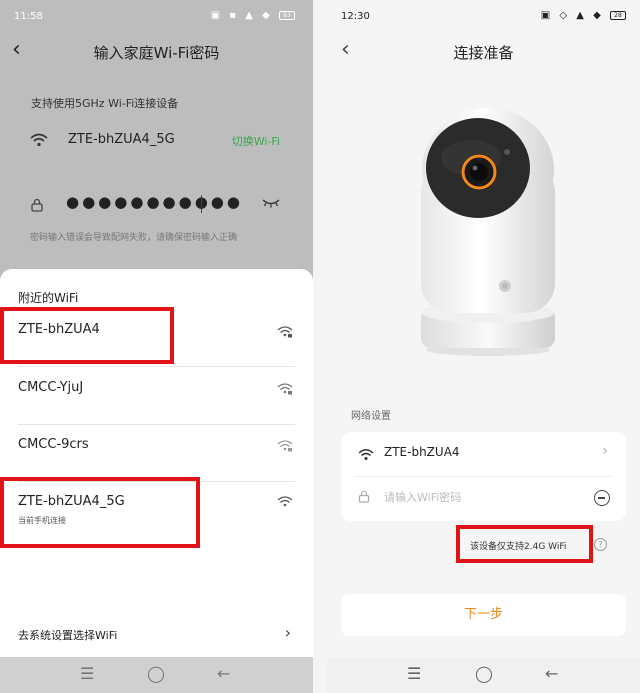 This screenshot has width=640, height=693. Describe the element at coordinates (121, 139) in the screenshot. I see `current-ssid: ZTE-bhZUA4_5G` at that location.